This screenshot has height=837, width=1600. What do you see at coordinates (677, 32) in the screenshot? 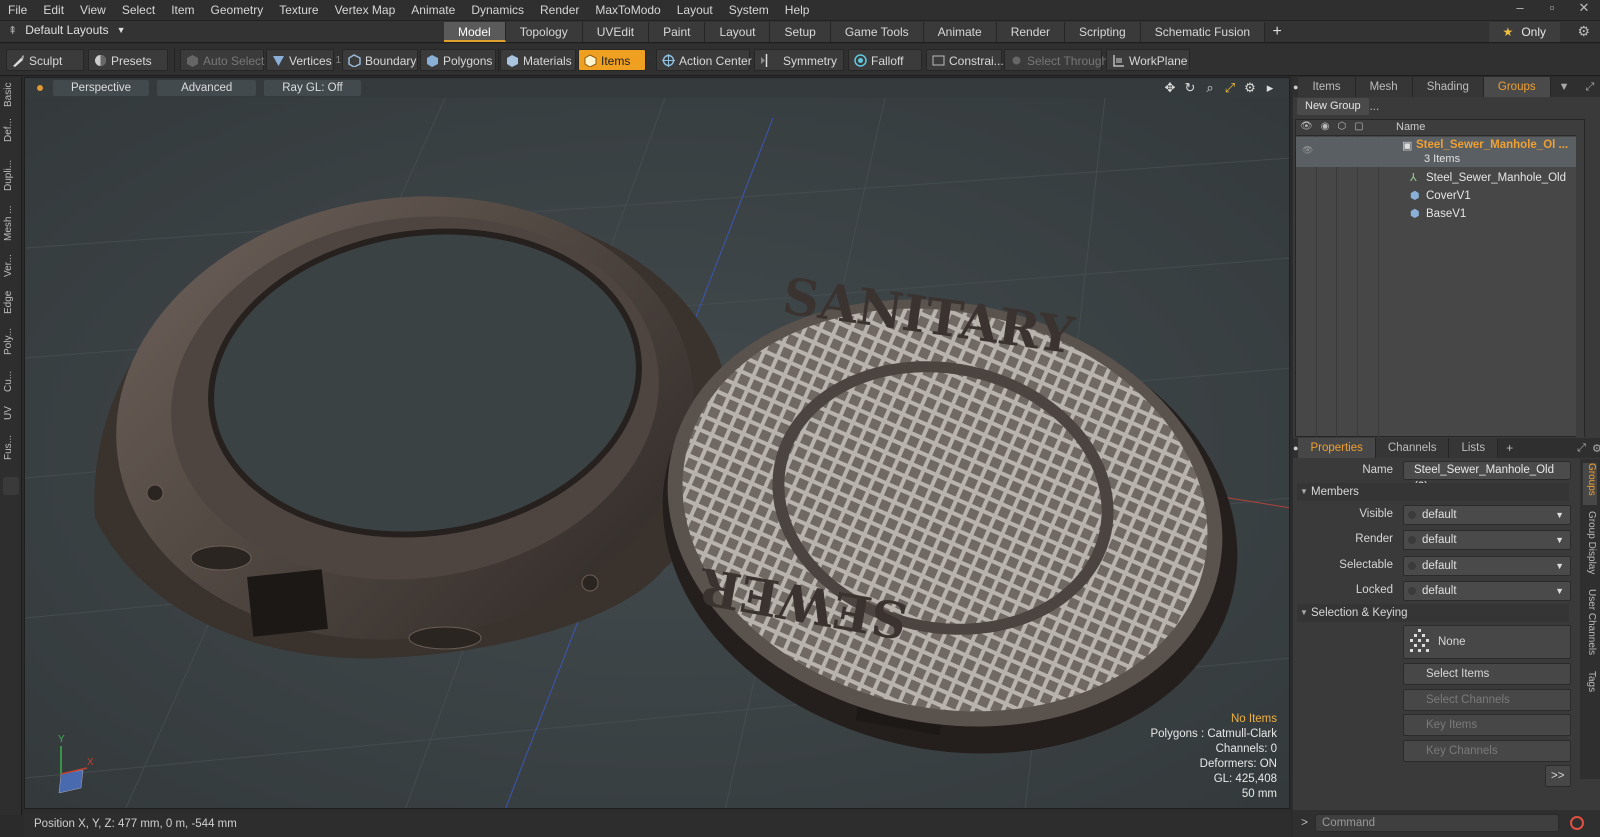
I see `tab-paint: Paint` at bounding box center [677, 32].